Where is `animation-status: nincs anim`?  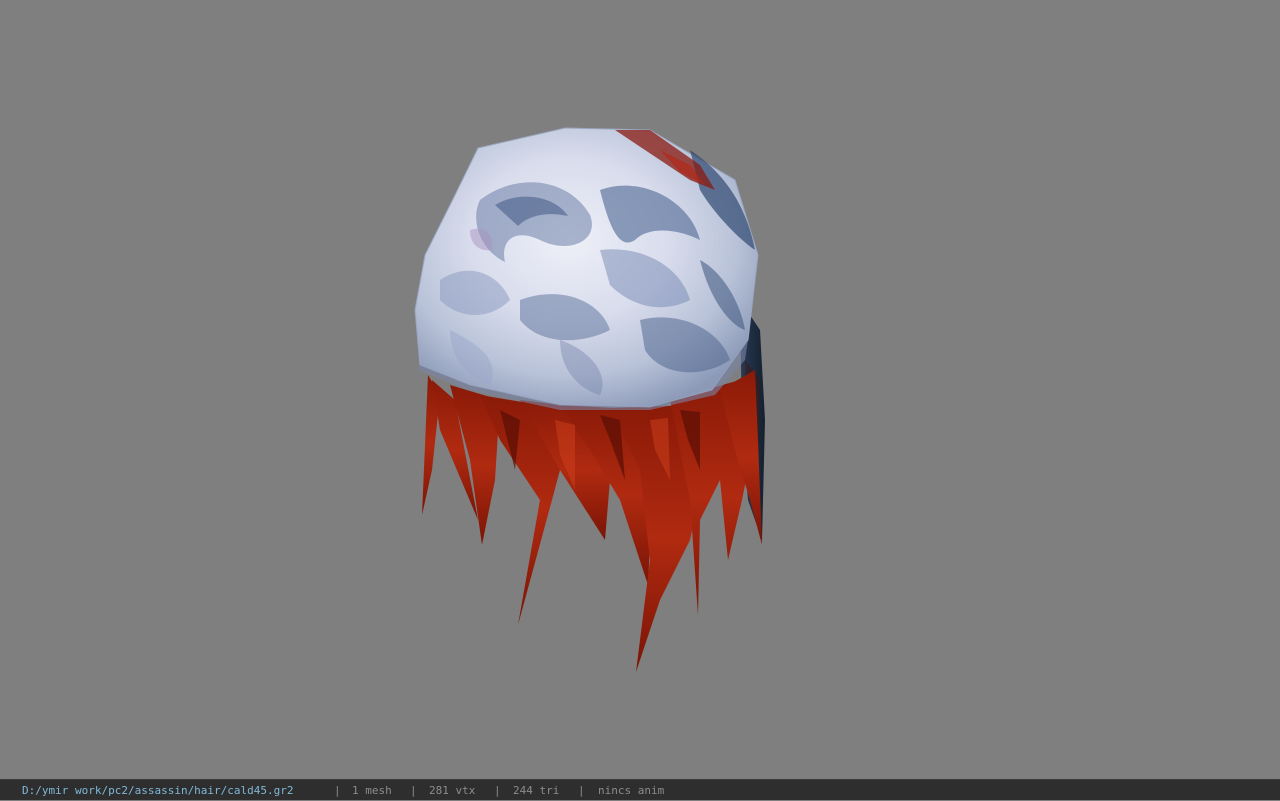
animation-status: nincs anim is located at coordinates (631, 790).